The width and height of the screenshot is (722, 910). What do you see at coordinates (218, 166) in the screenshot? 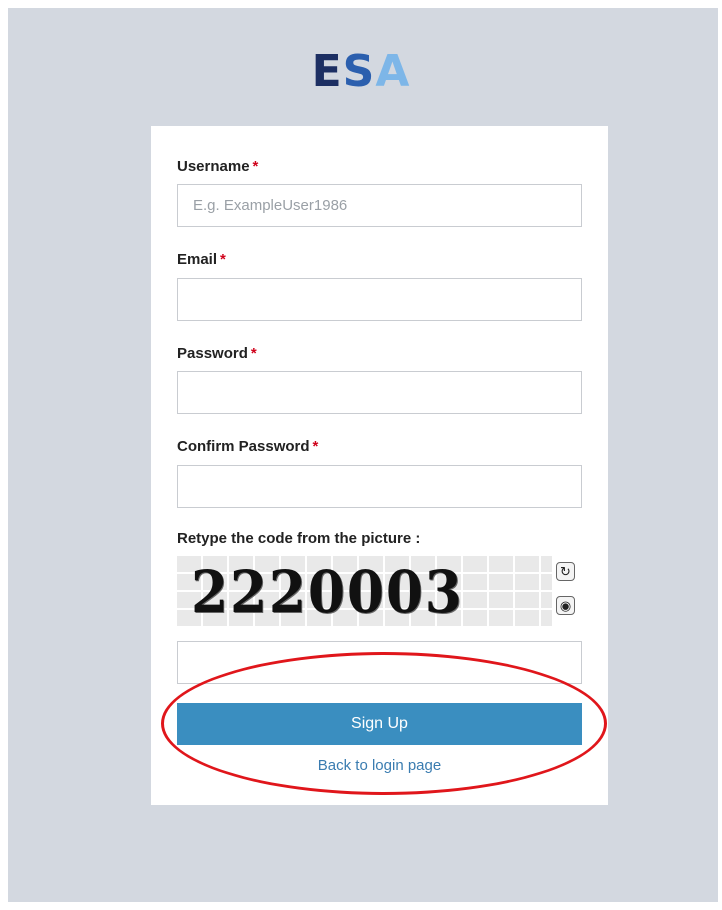
I see `username-label: Username *` at bounding box center [218, 166].